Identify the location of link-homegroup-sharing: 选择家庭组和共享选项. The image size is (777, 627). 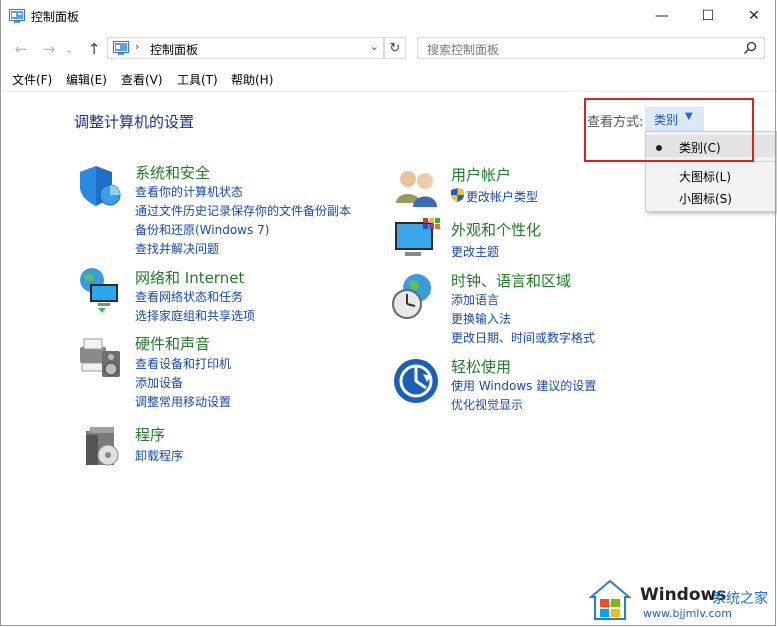
(195, 315).